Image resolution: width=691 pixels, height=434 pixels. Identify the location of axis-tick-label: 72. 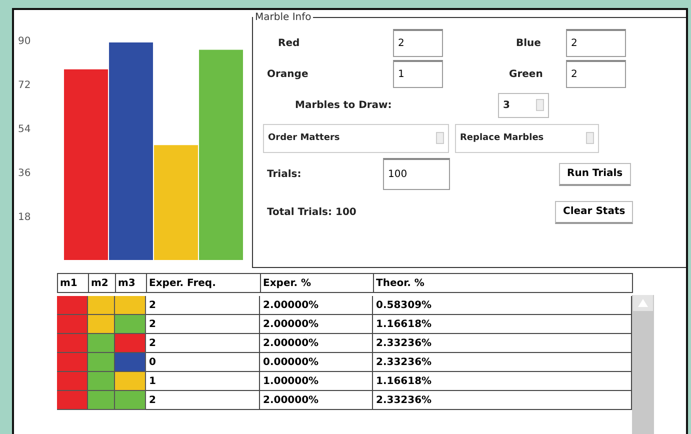
(24, 85).